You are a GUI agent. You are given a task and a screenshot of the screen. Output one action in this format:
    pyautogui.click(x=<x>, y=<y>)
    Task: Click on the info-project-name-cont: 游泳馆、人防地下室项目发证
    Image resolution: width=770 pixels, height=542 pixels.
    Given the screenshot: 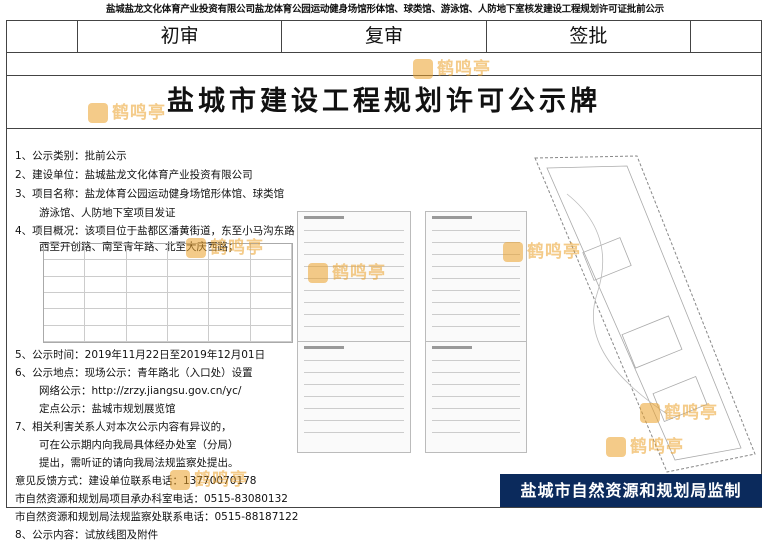 What is the action you would take?
    pyautogui.click(x=107, y=213)
    